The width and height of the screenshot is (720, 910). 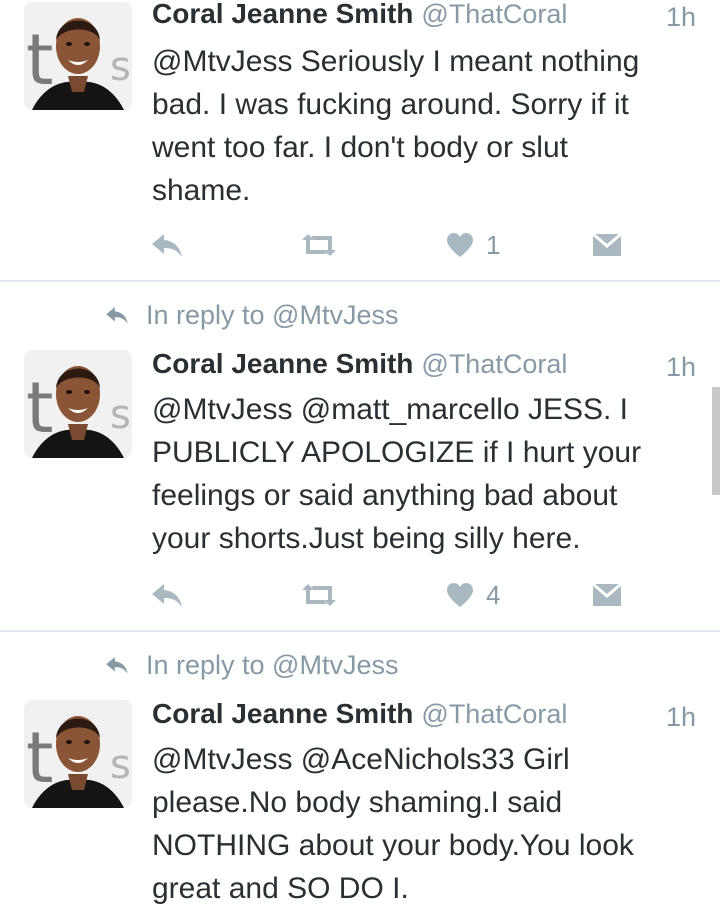 I want to click on tweet-text-line: @MtvJess @AceNichols33 Girl, so click(x=361, y=759).